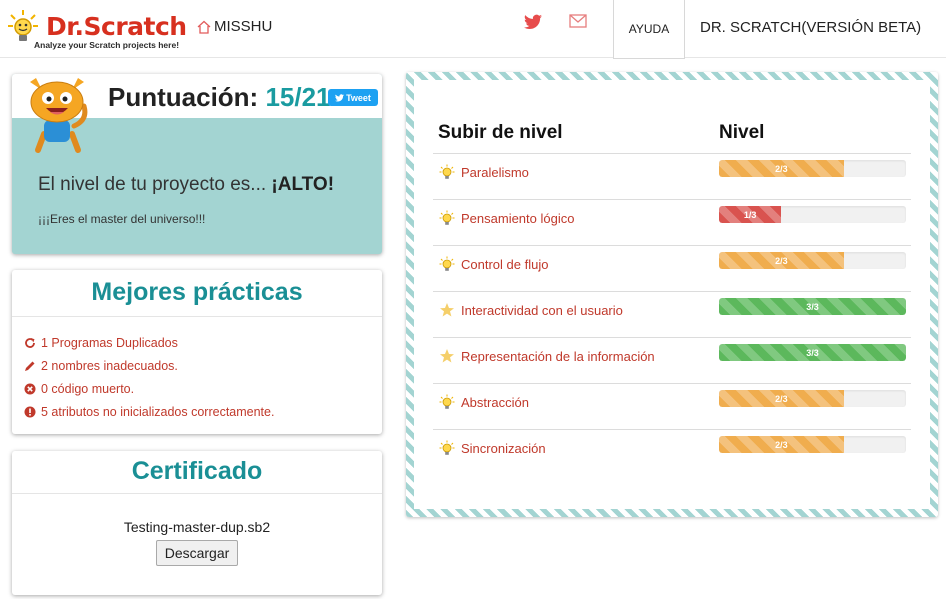 This screenshot has width=946, height=599. Describe the element at coordinates (672, 360) in the screenshot. I see `level-row: Representación de la información 3/3` at that location.